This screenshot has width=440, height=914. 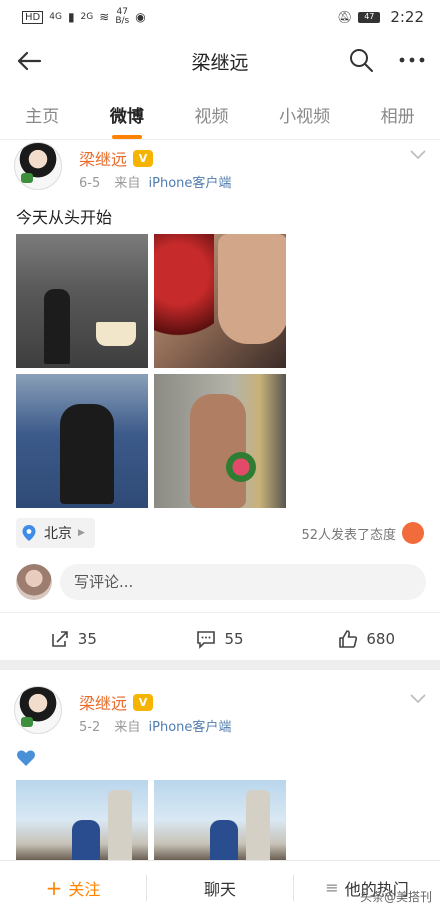 I want to click on network-right: 2G, so click(x=87, y=16).